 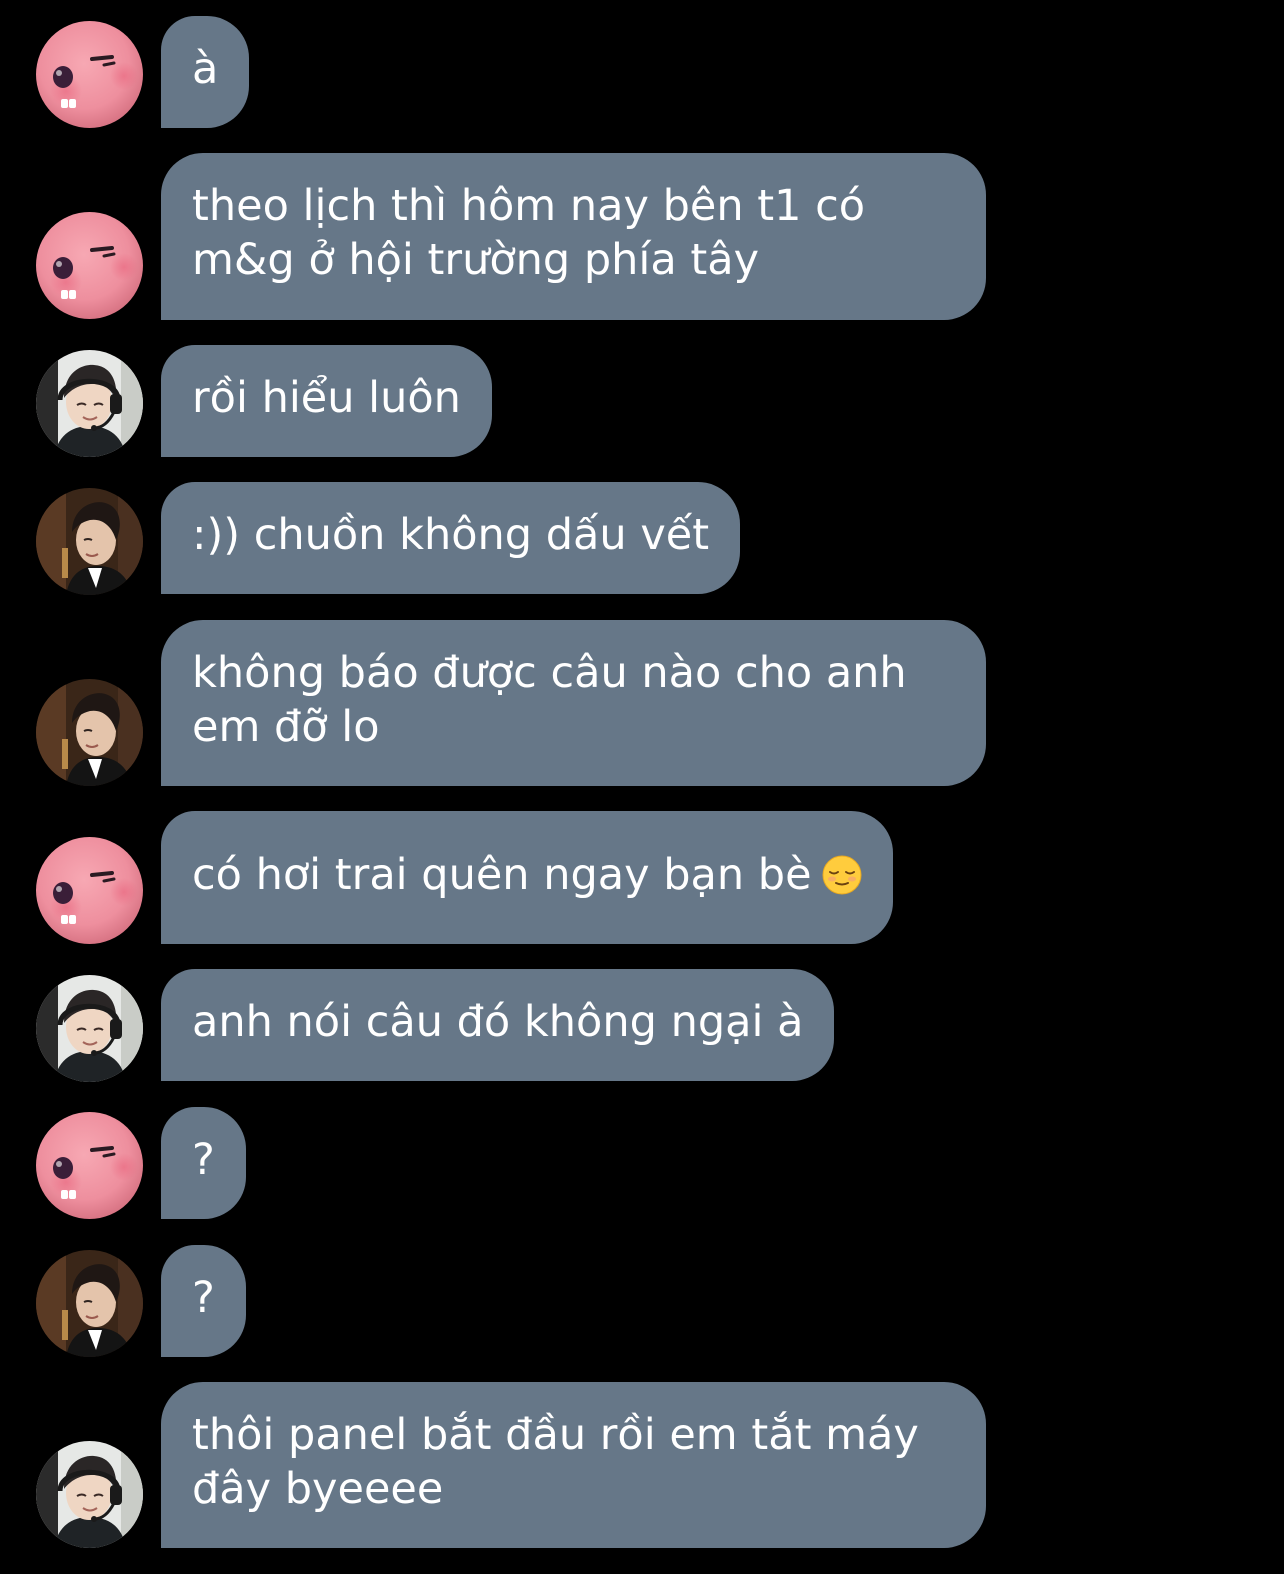 I want to click on message-bubble: không báo được câu nào cho anh em đỡ lo, so click(x=573, y=703).